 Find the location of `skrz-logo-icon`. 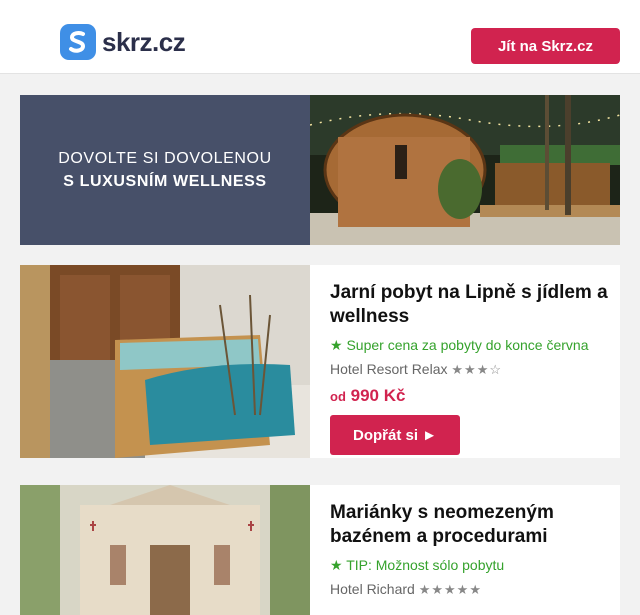

skrz-logo-icon is located at coordinates (78, 42).